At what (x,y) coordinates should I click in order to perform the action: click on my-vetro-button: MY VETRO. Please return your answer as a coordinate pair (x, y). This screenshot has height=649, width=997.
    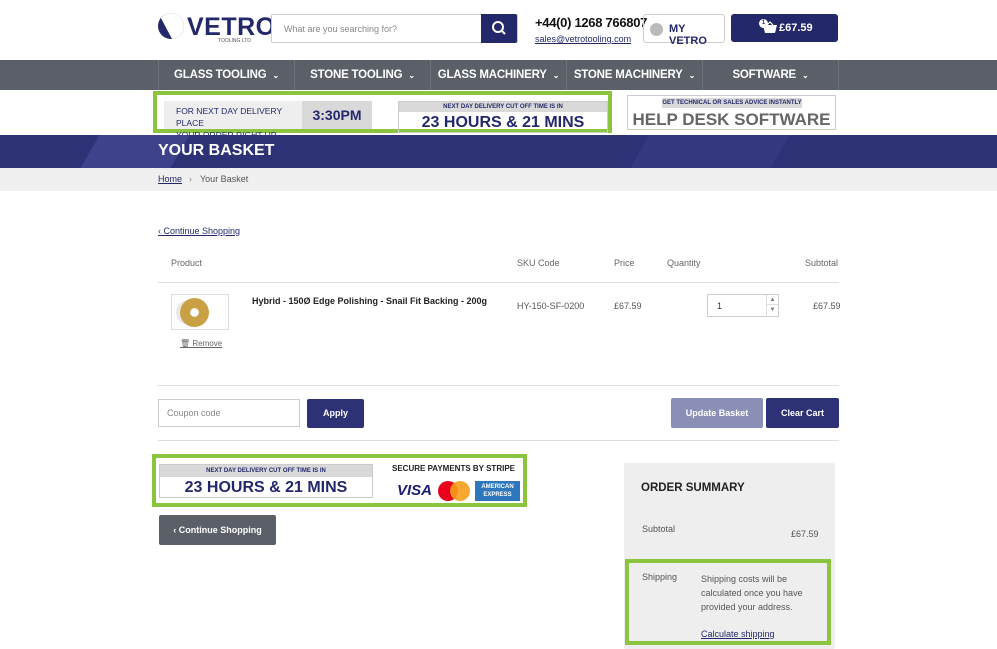
    Looking at the image, I should click on (684, 30).